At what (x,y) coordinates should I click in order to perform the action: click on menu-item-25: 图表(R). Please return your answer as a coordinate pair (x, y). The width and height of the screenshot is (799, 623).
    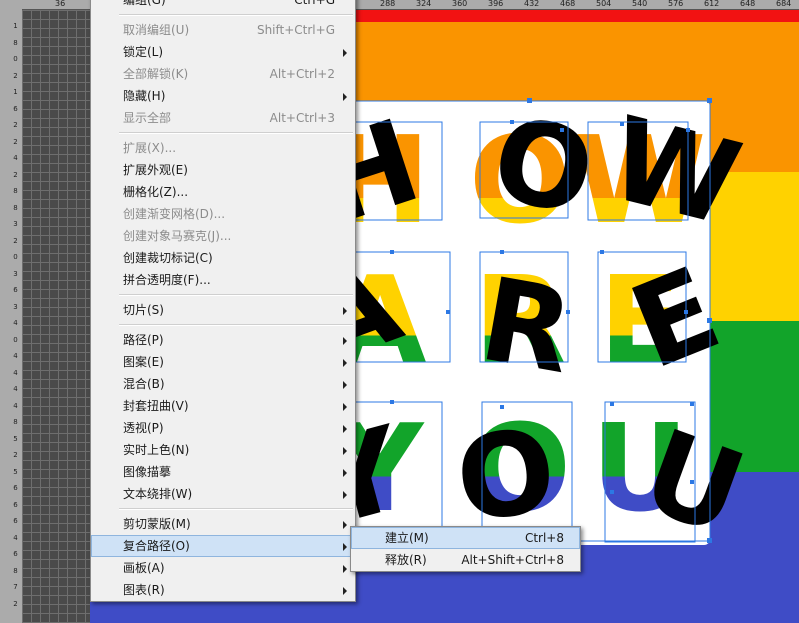
    Looking at the image, I should click on (223, 590).